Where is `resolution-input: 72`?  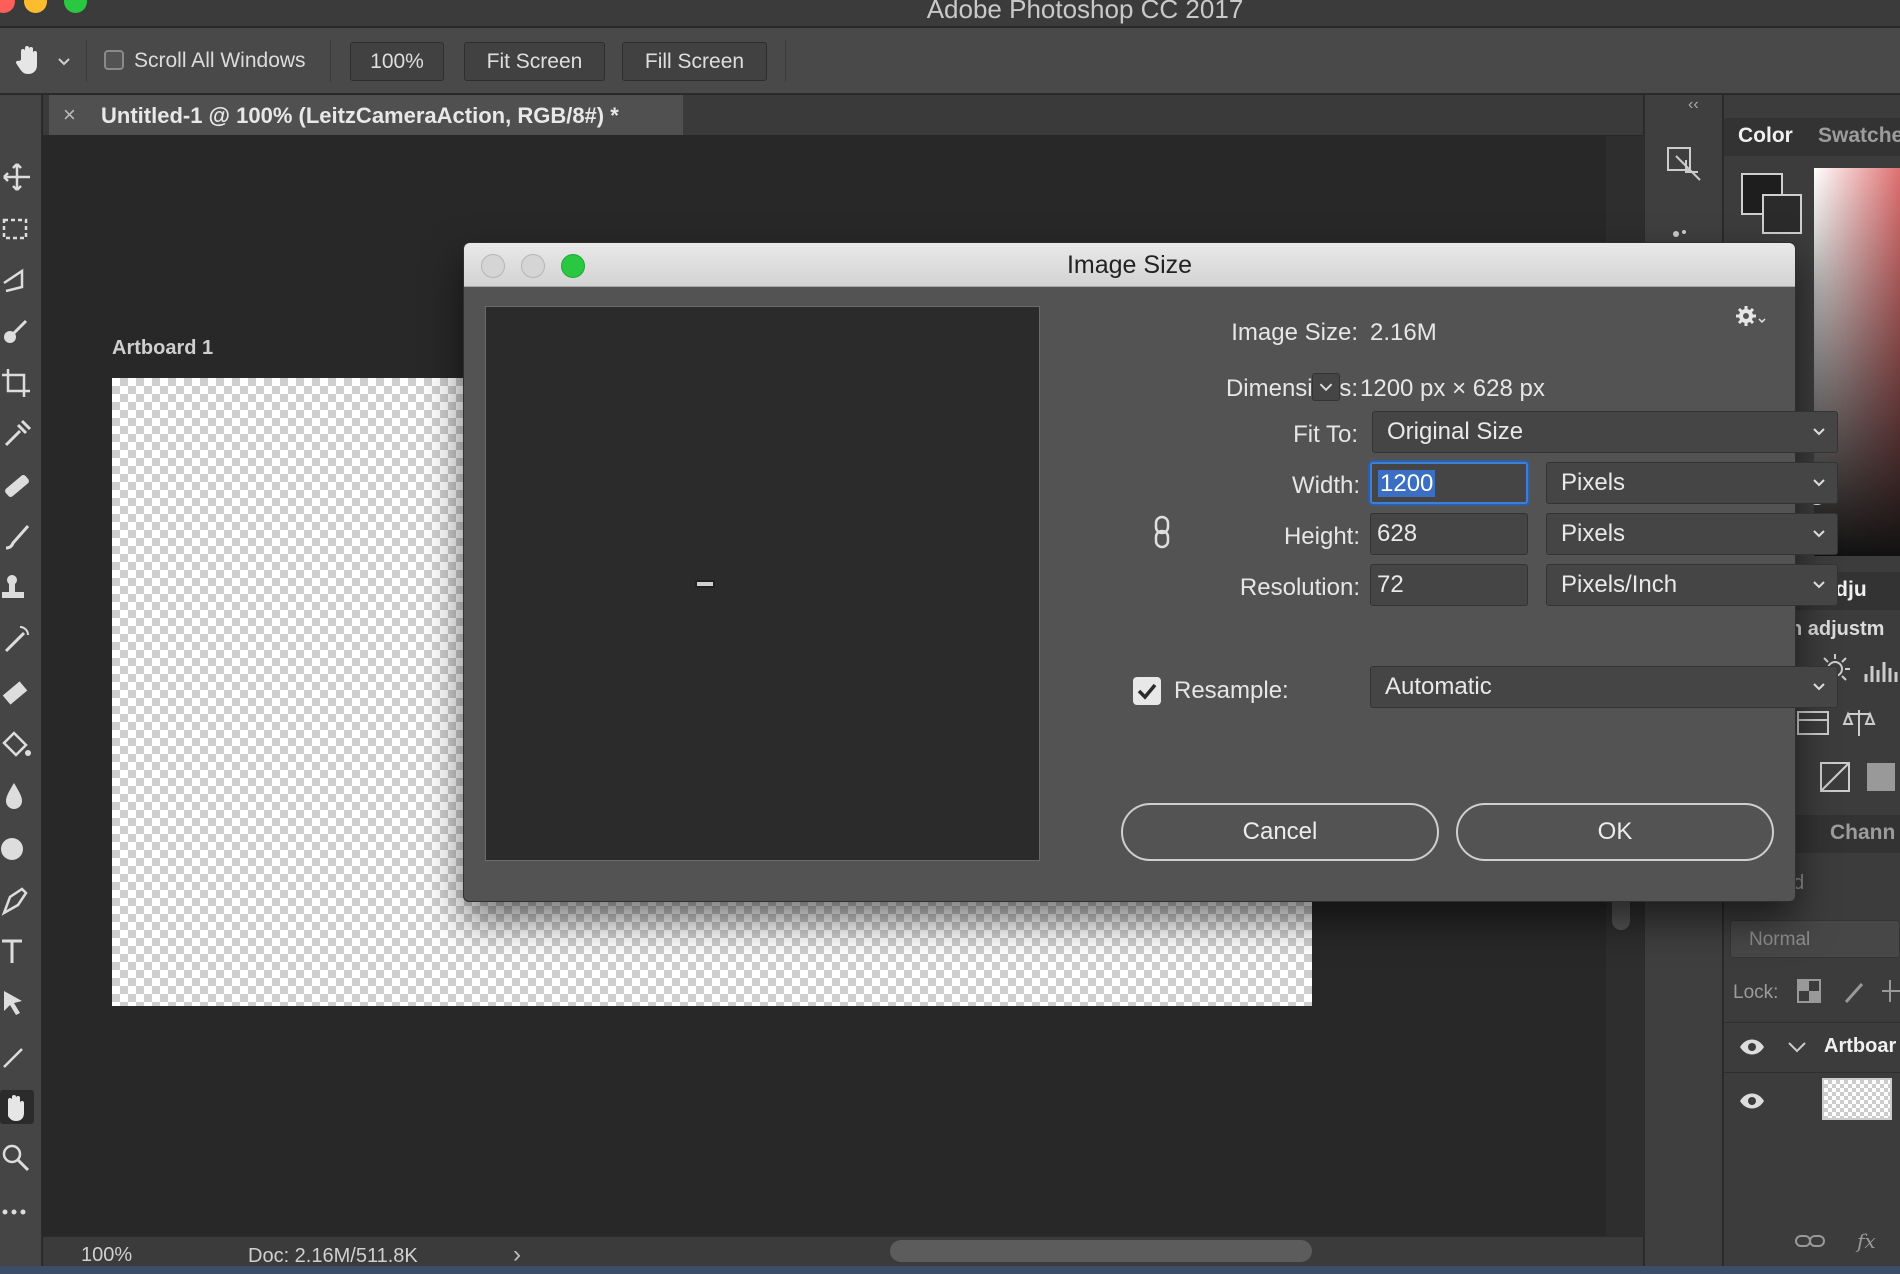 resolution-input: 72 is located at coordinates (1449, 585).